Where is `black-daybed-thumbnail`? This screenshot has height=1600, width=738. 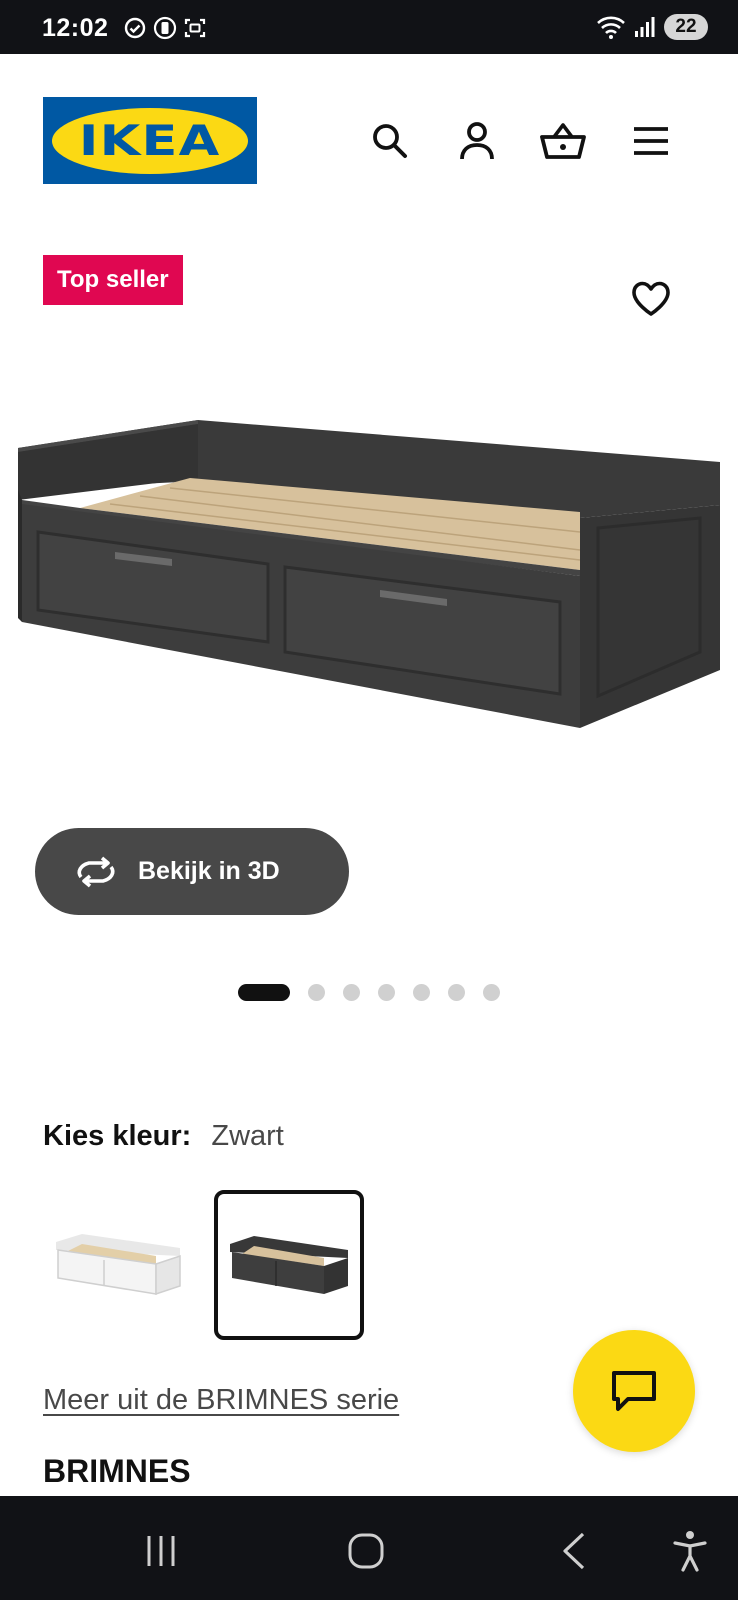 black-daybed-thumbnail is located at coordinates (289, 1265).